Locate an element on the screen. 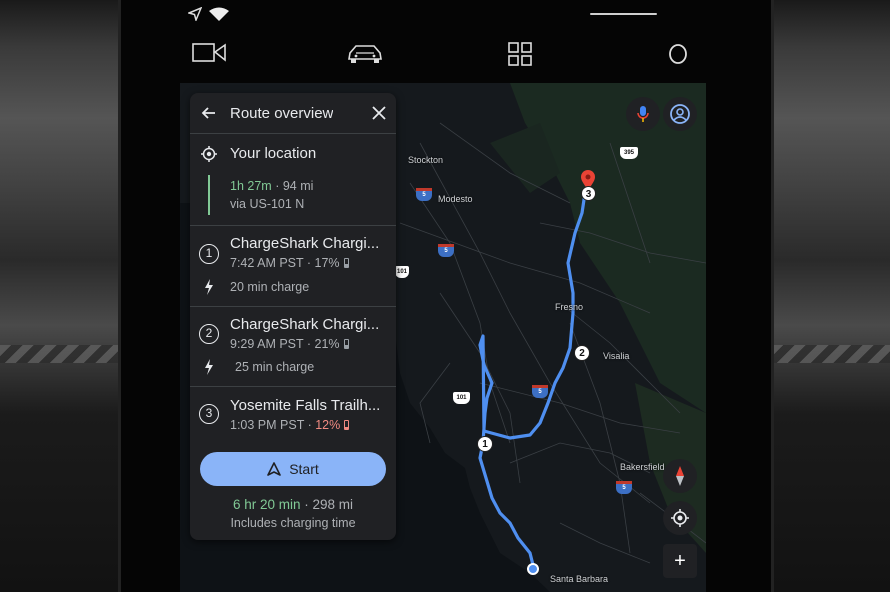 This screenshot has height=592, width=890. stop-arrival-time: 9:29 AM PST · is located at coordinates (272, 344).